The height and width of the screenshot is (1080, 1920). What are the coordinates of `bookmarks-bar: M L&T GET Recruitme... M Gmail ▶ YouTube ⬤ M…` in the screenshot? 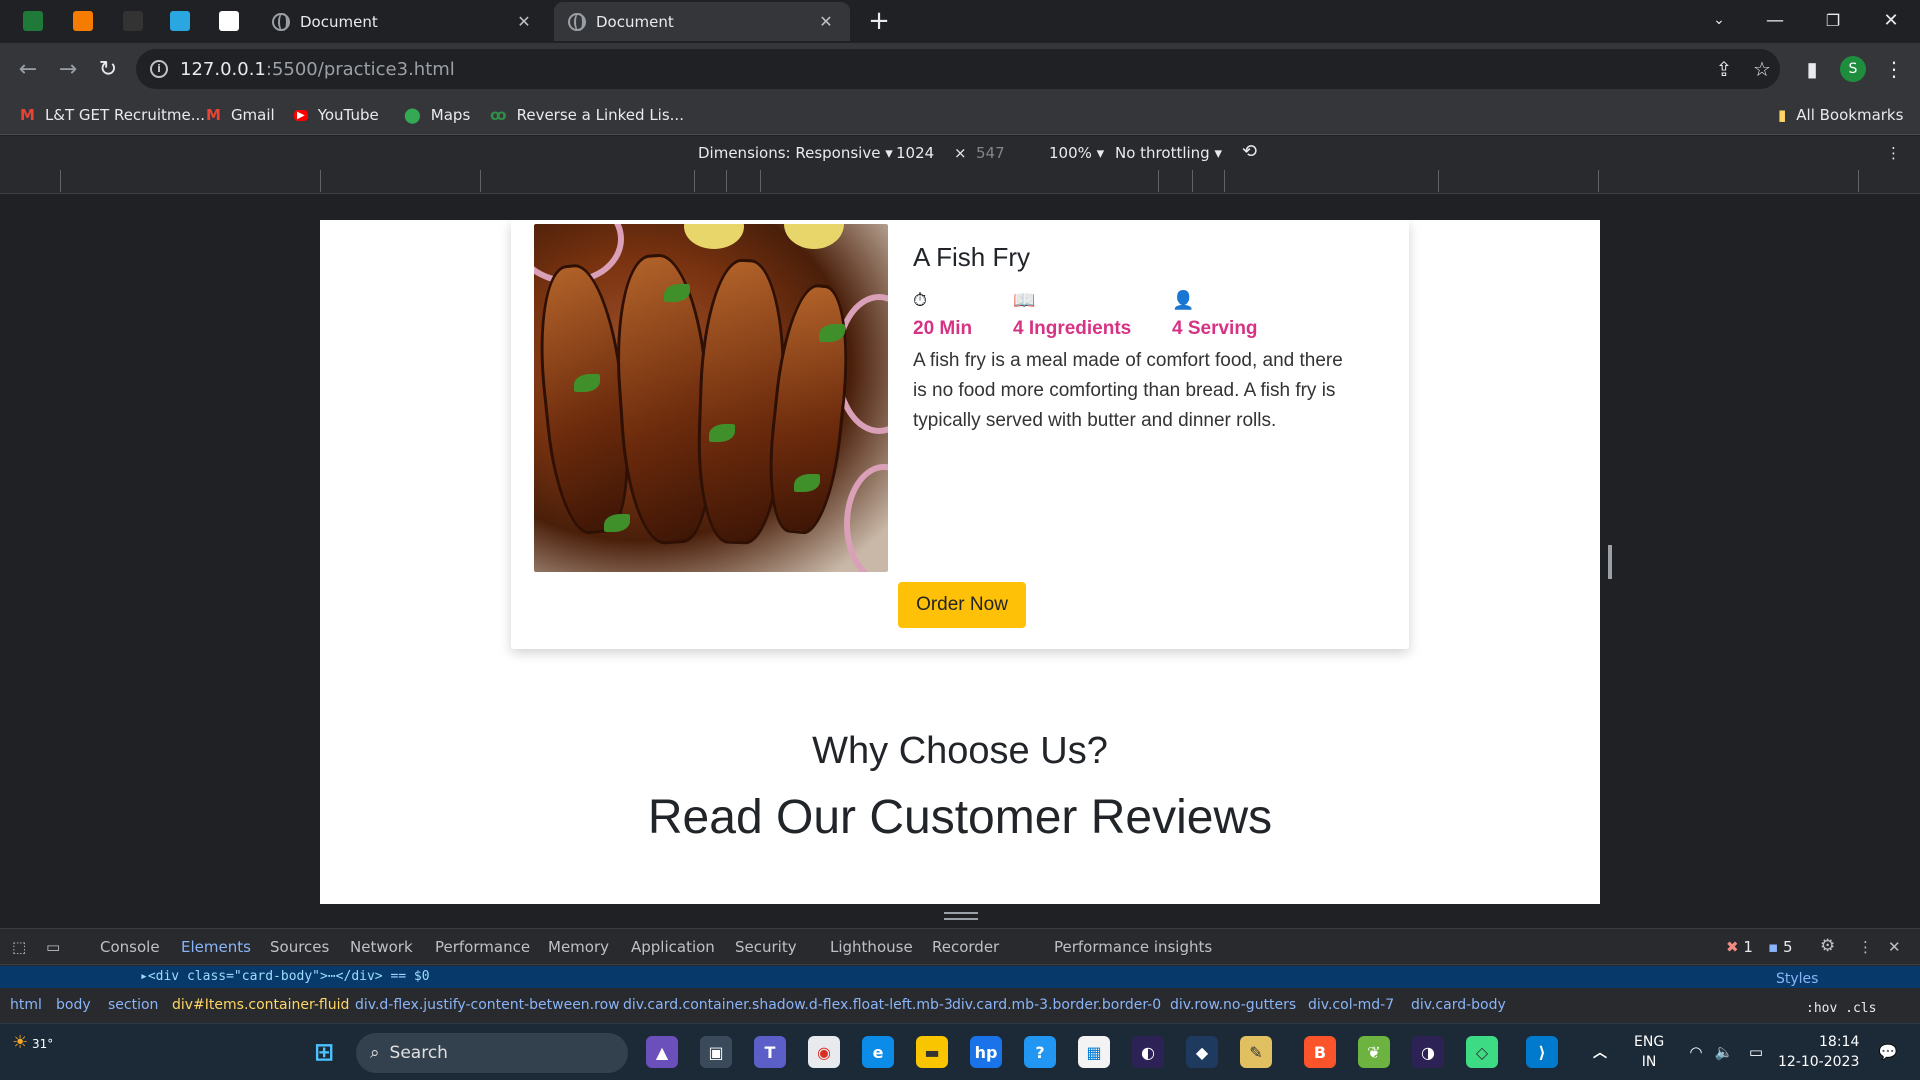 It's located at (960, 115).